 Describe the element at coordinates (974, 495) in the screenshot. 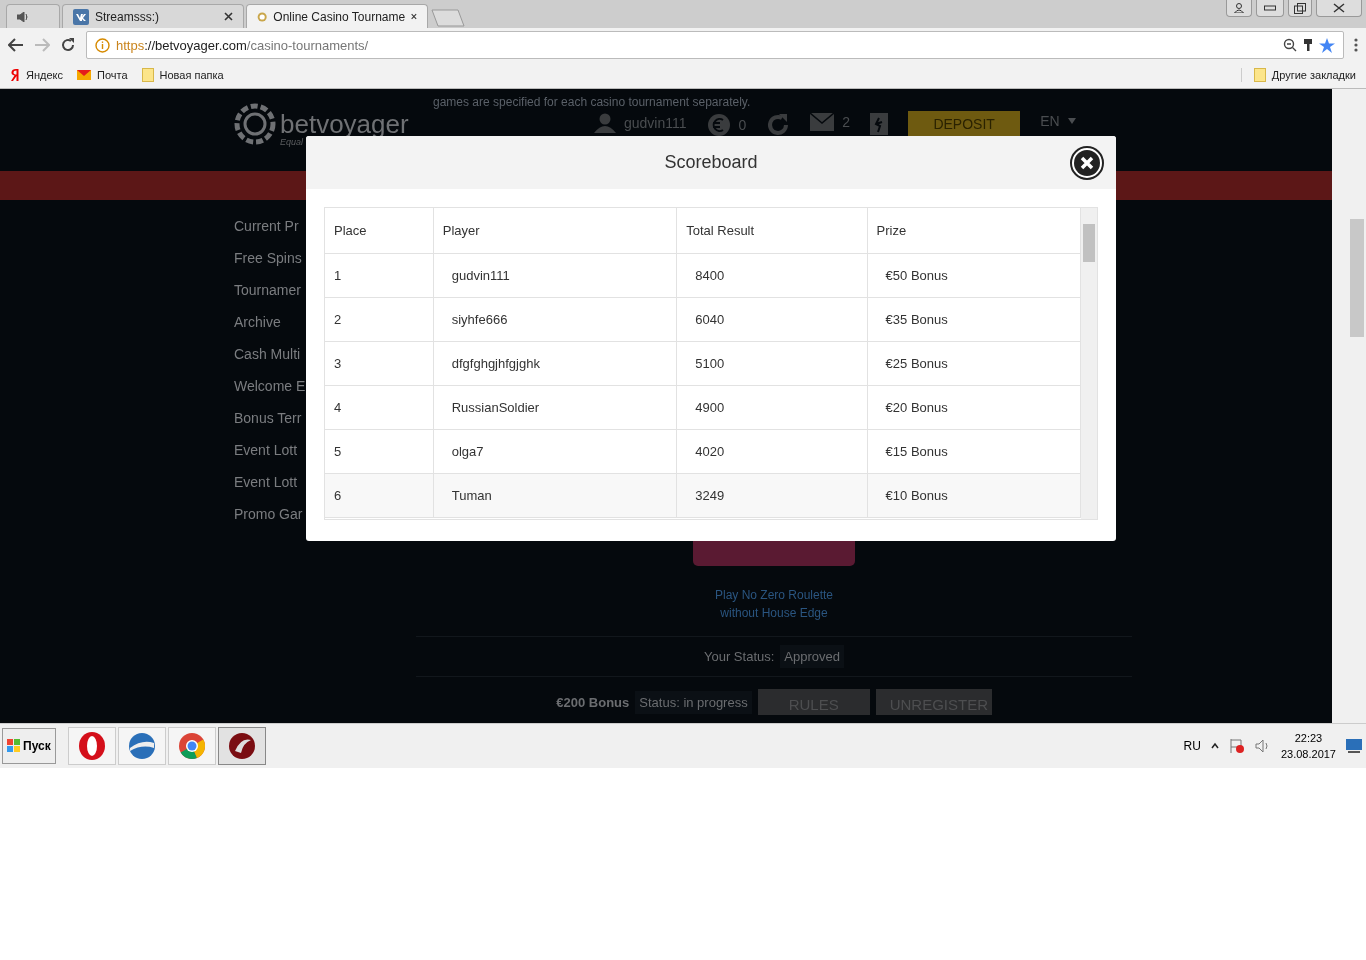

I see `table-cell: €10 Bonus` at that location.